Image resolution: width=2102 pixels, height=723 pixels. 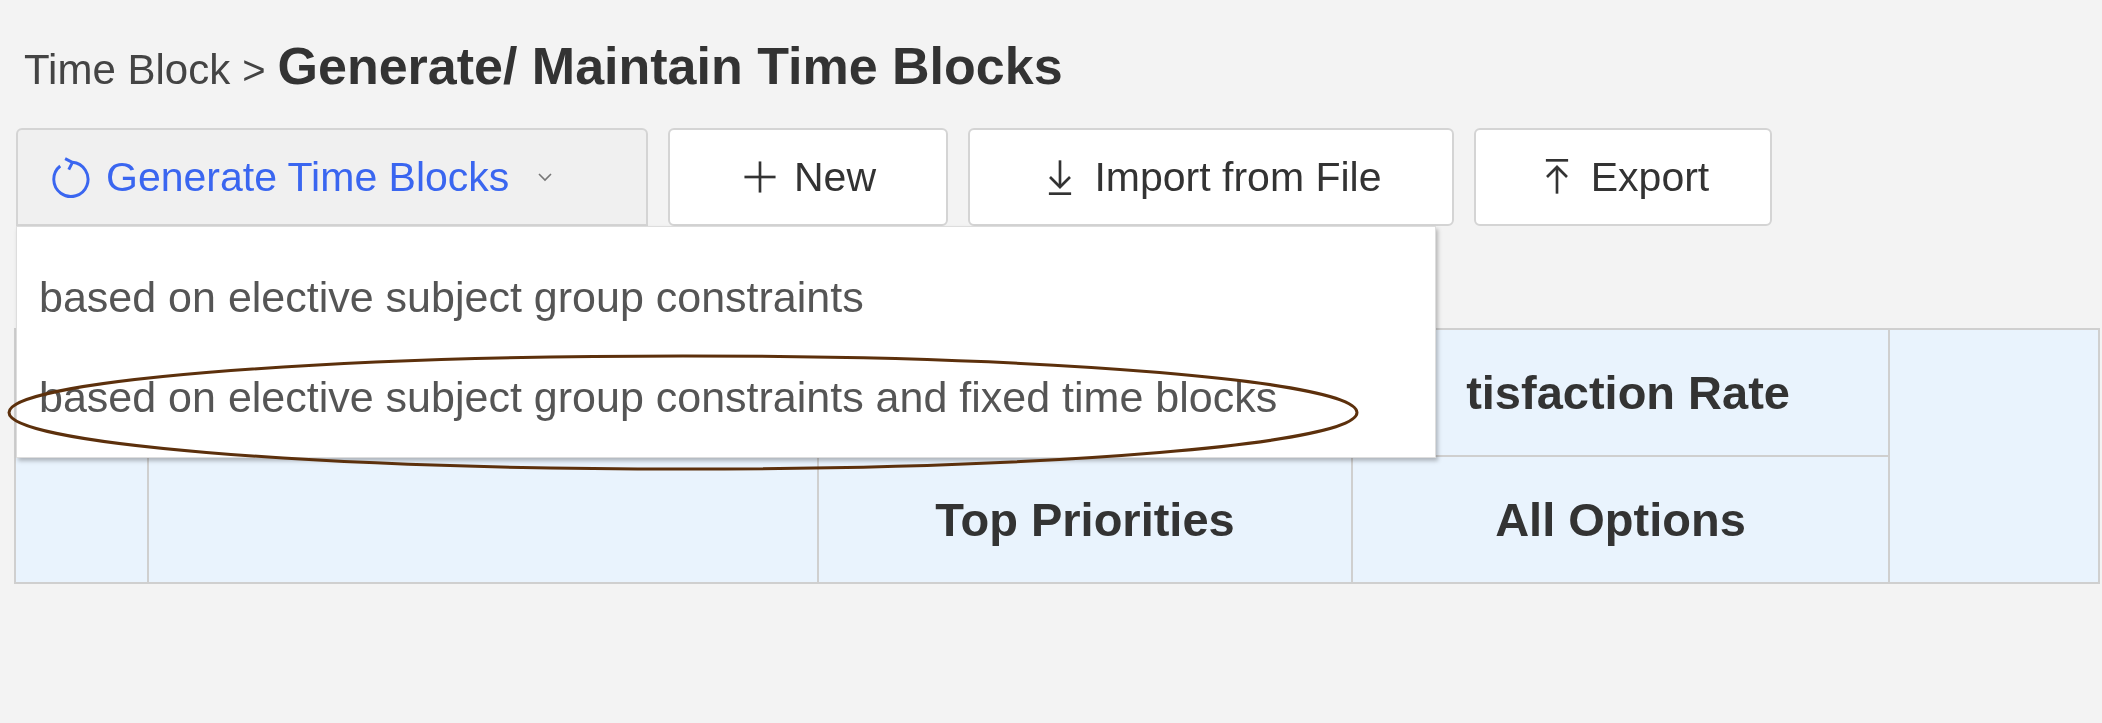 I want to click on menu-item: based on elective subject group constraints, so click(x=726, y=297).